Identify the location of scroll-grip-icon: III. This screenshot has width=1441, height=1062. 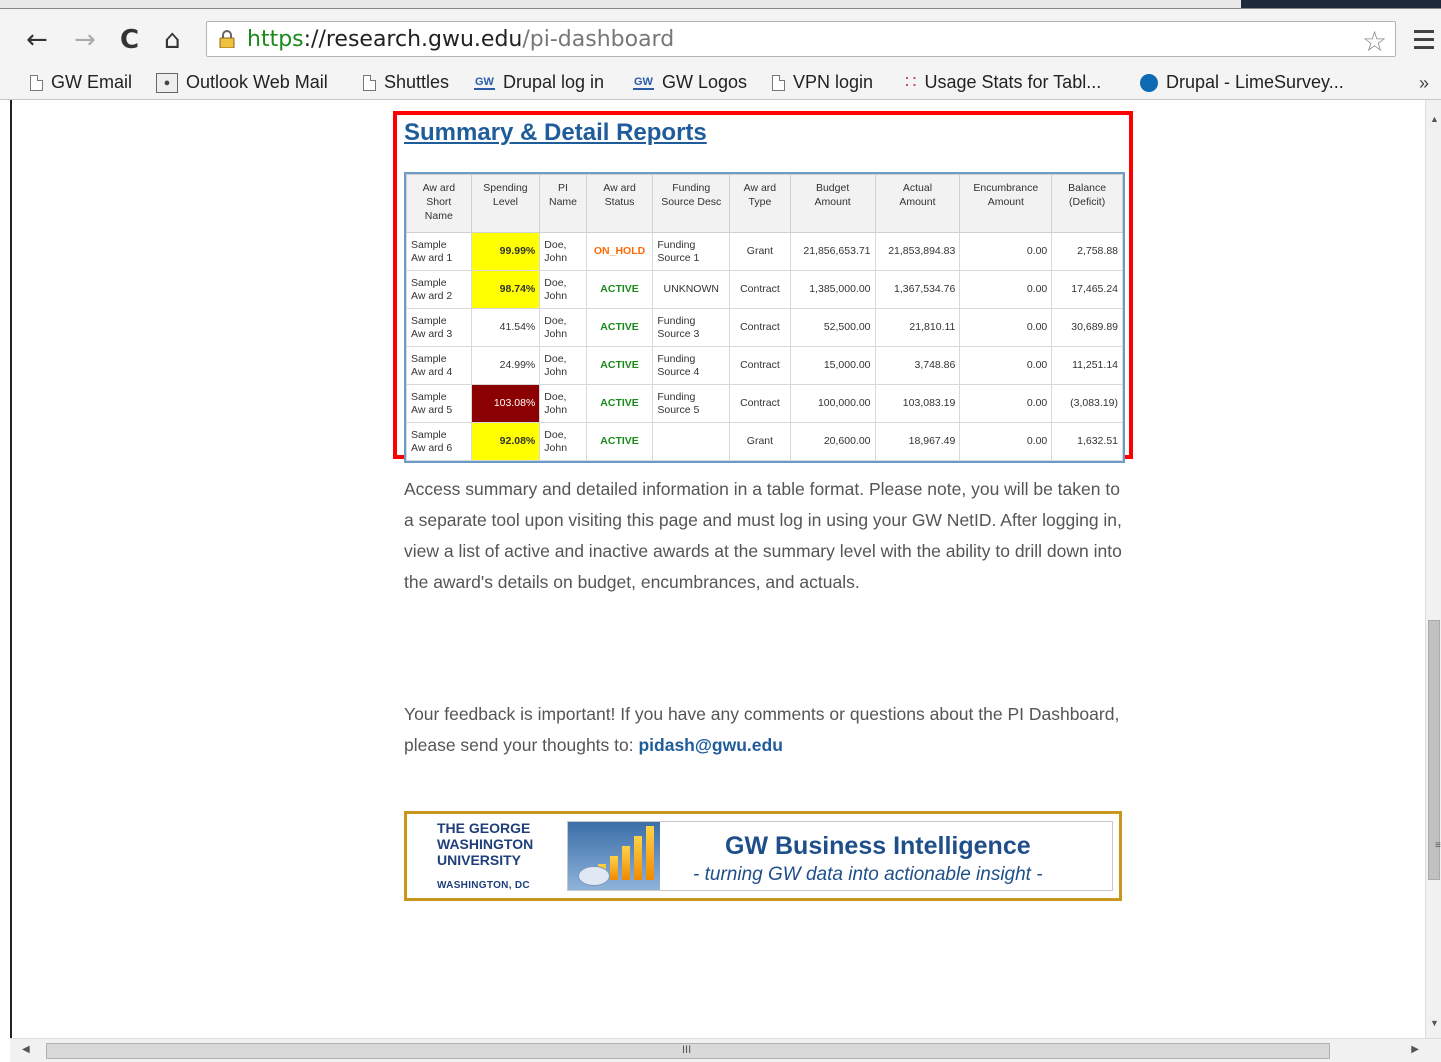
(687, 1050).